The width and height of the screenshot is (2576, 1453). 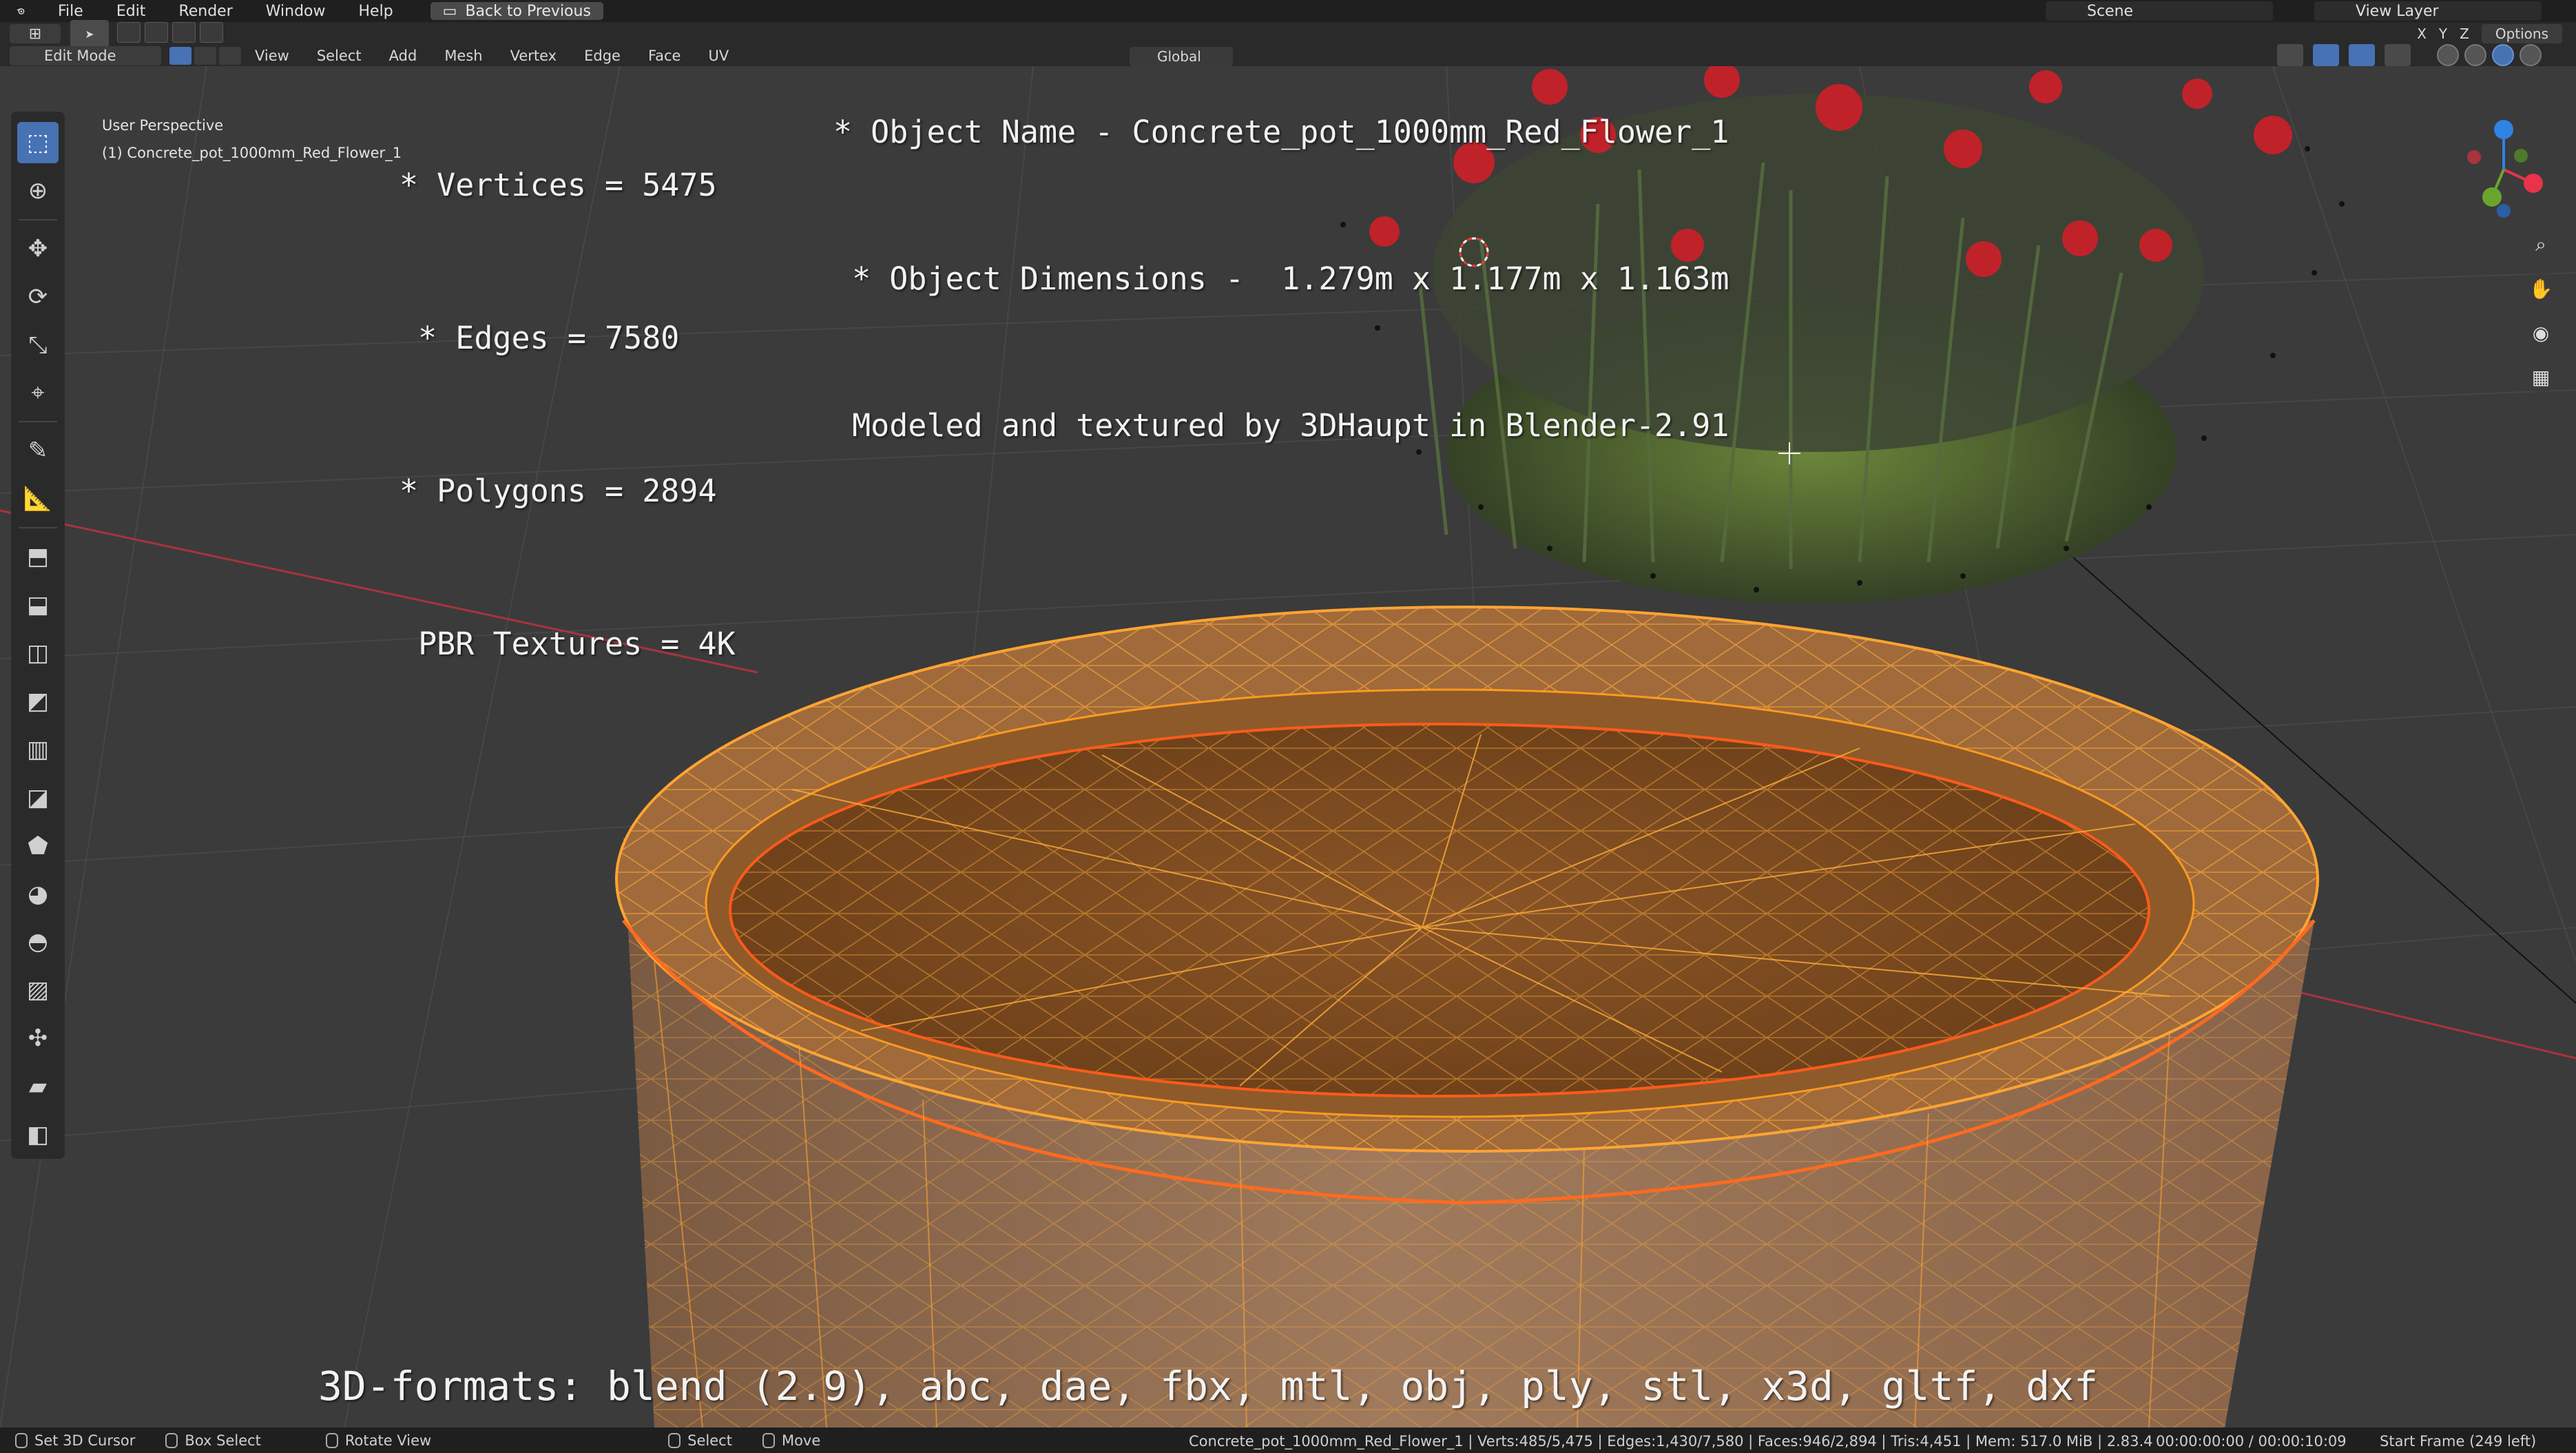 What do you see at coordinates (38, 750) in the screenshot?
I see `loop-cut-icon: ▥` at bounding box center [38, 750].